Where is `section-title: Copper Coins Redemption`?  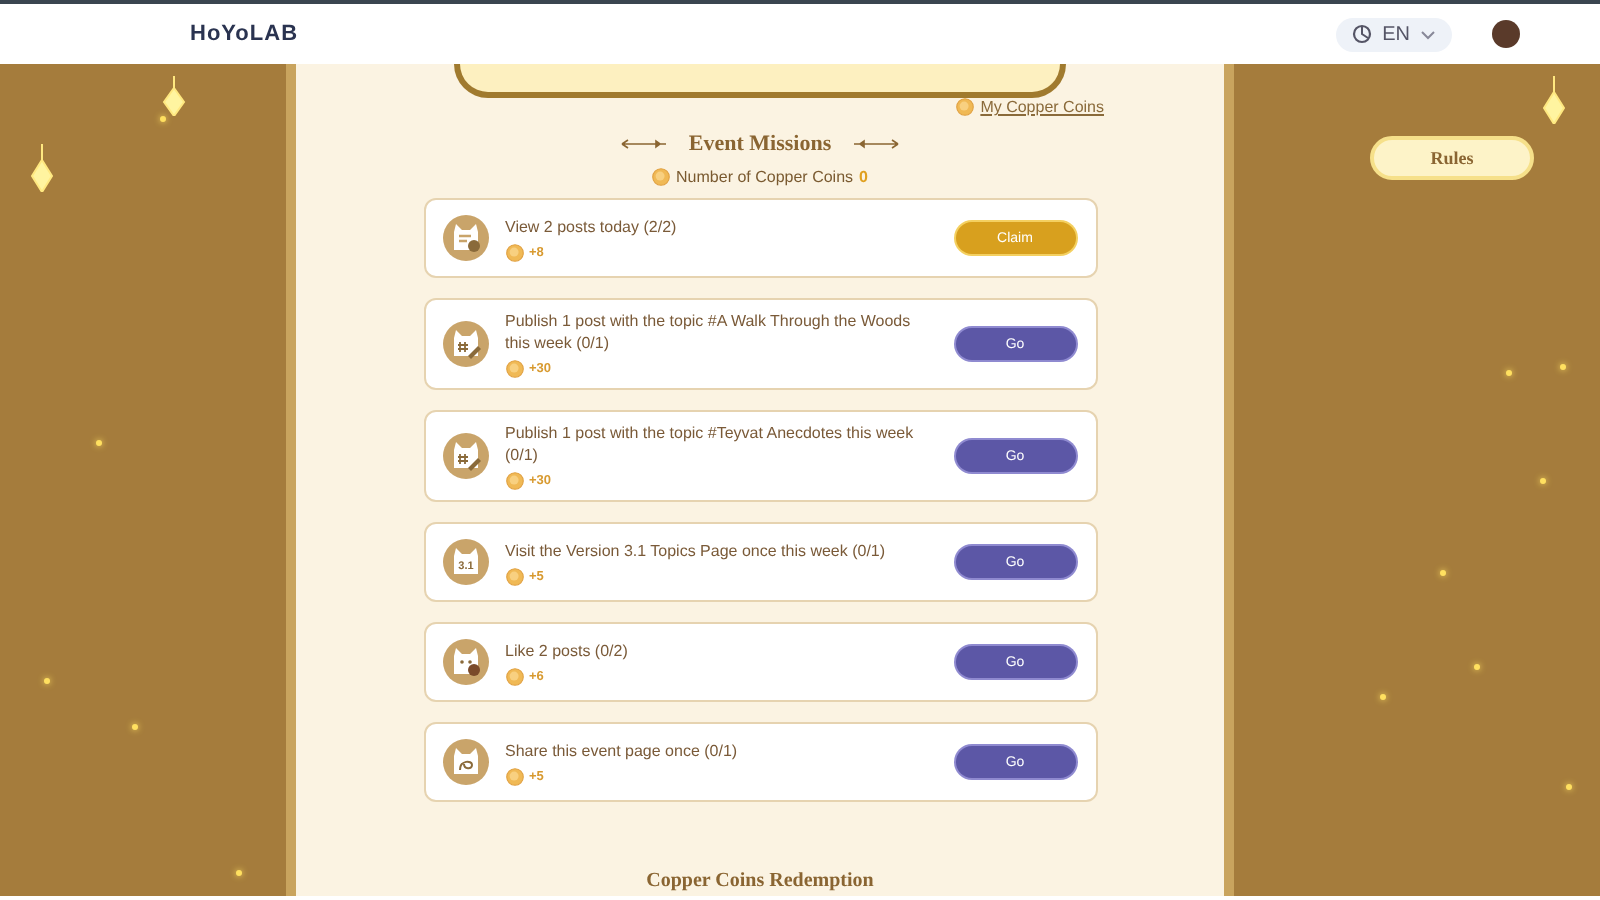 section-title: Copper Coins Redemption is located at coordinates (760, 881).